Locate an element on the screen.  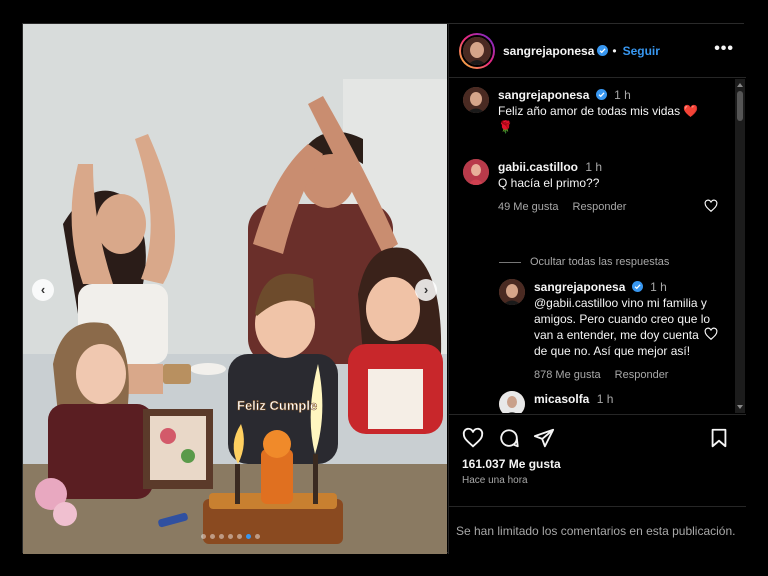
hide-replies-button: Ocultar todas las respuestas is located at coordinates (584, 262).